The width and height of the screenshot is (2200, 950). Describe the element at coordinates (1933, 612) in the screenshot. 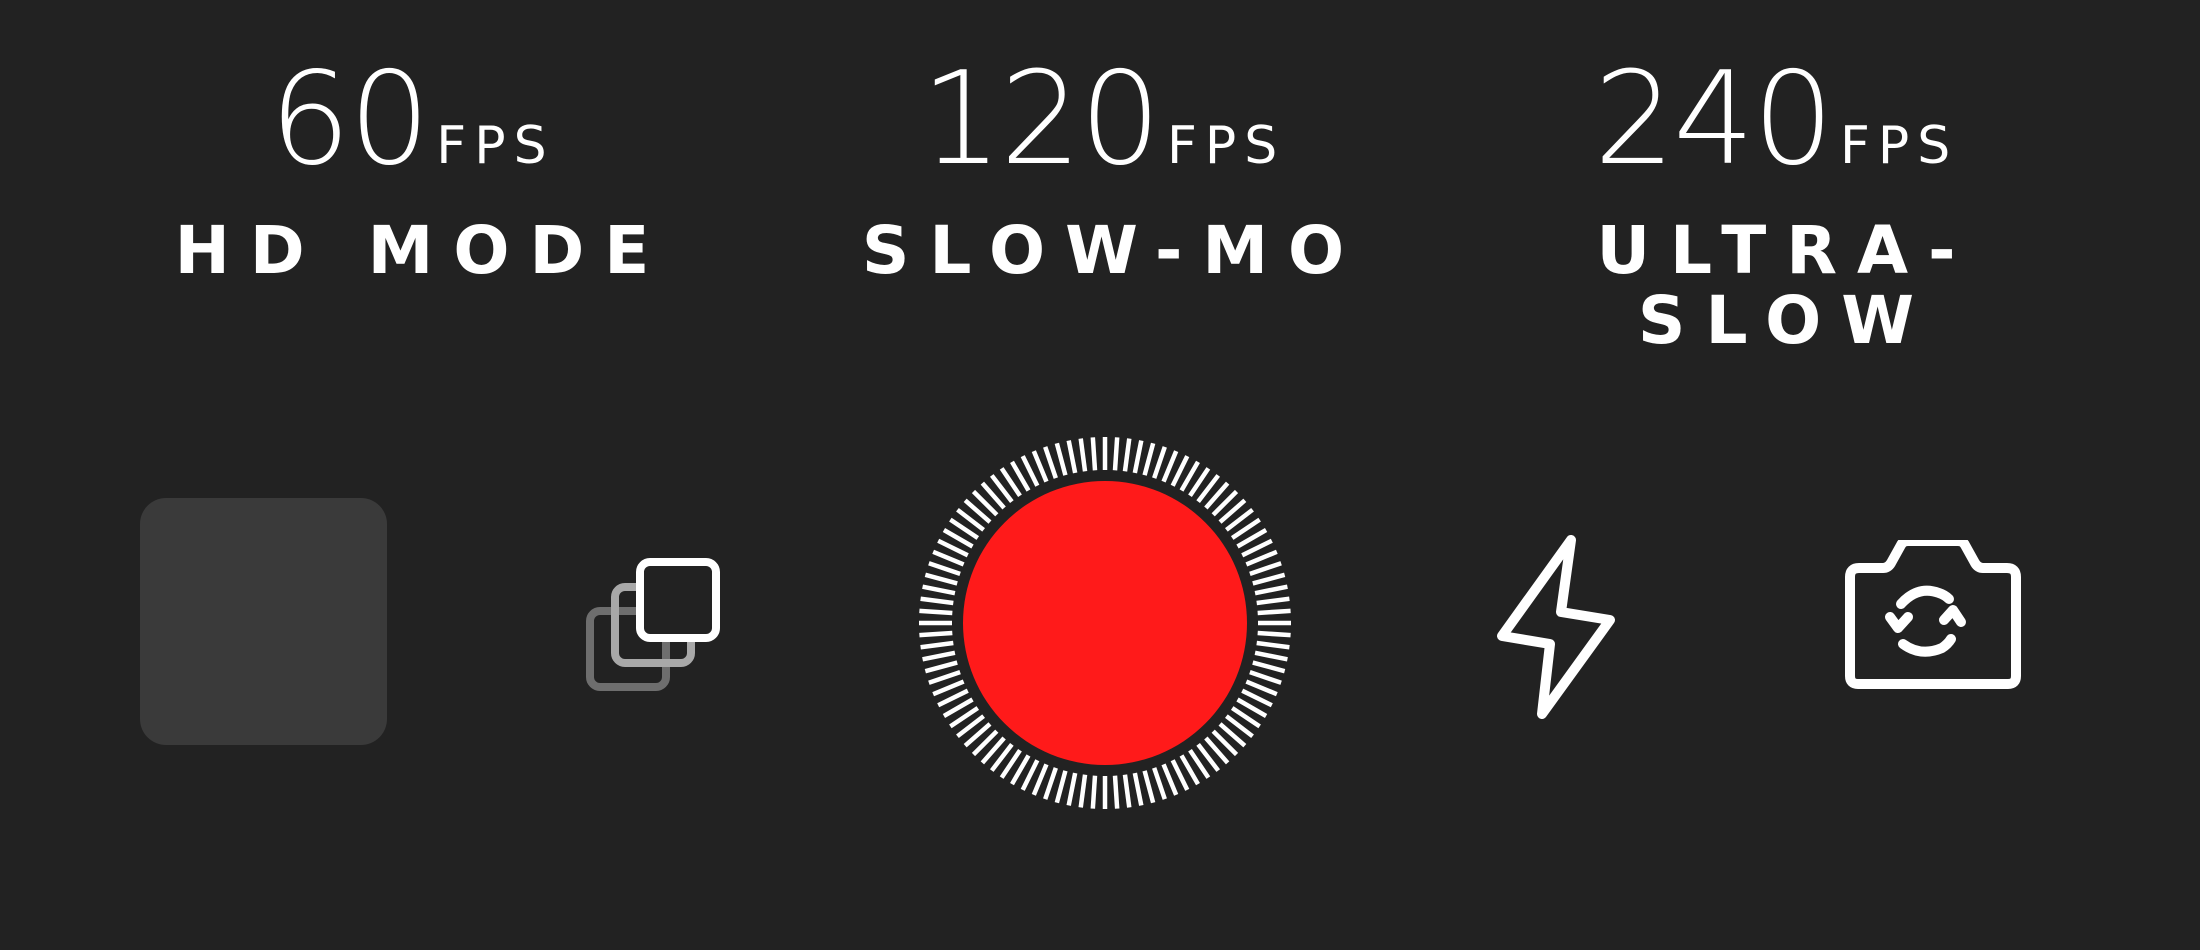

I see `flip-camera-icon` at that location.